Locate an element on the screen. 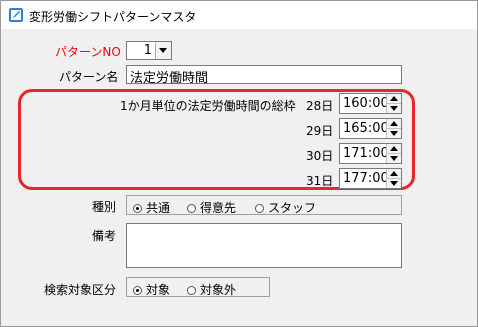  pattern-no-dropdown-button is located at coordinates (163, 50).